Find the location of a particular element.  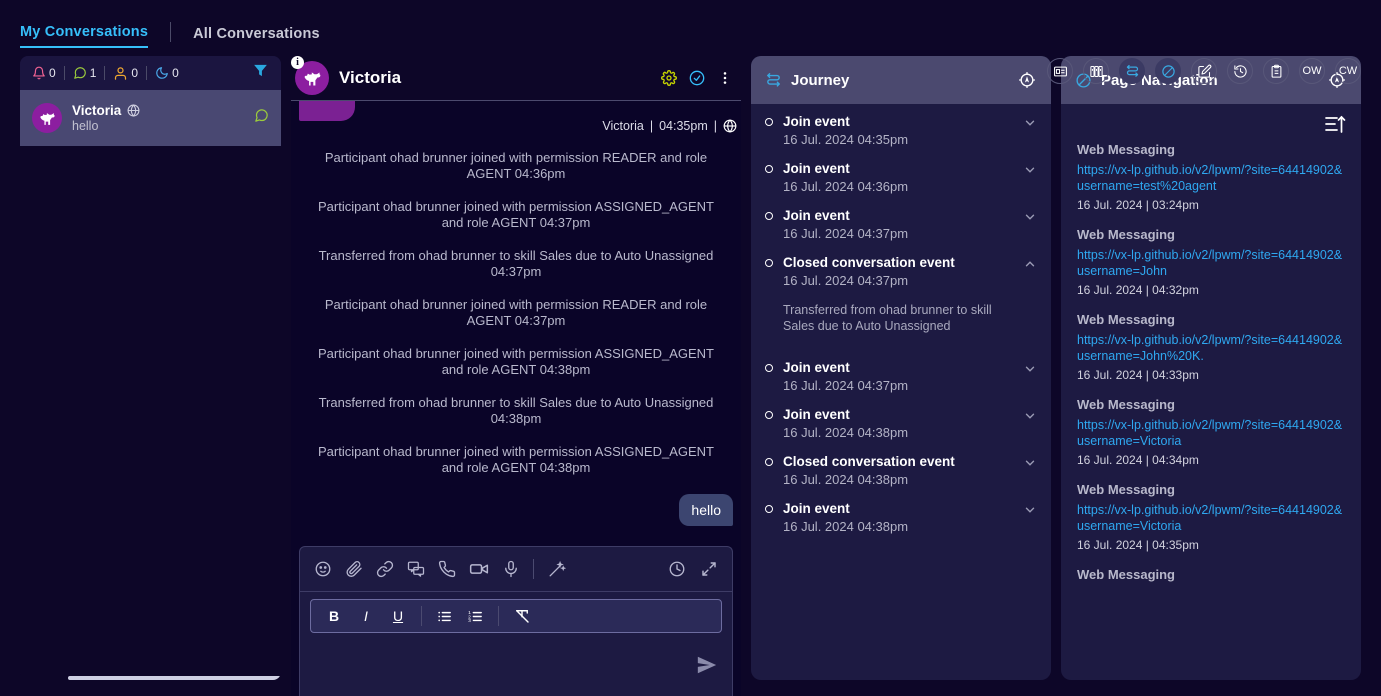

underline-button: U is located at coordinates (398, 616).